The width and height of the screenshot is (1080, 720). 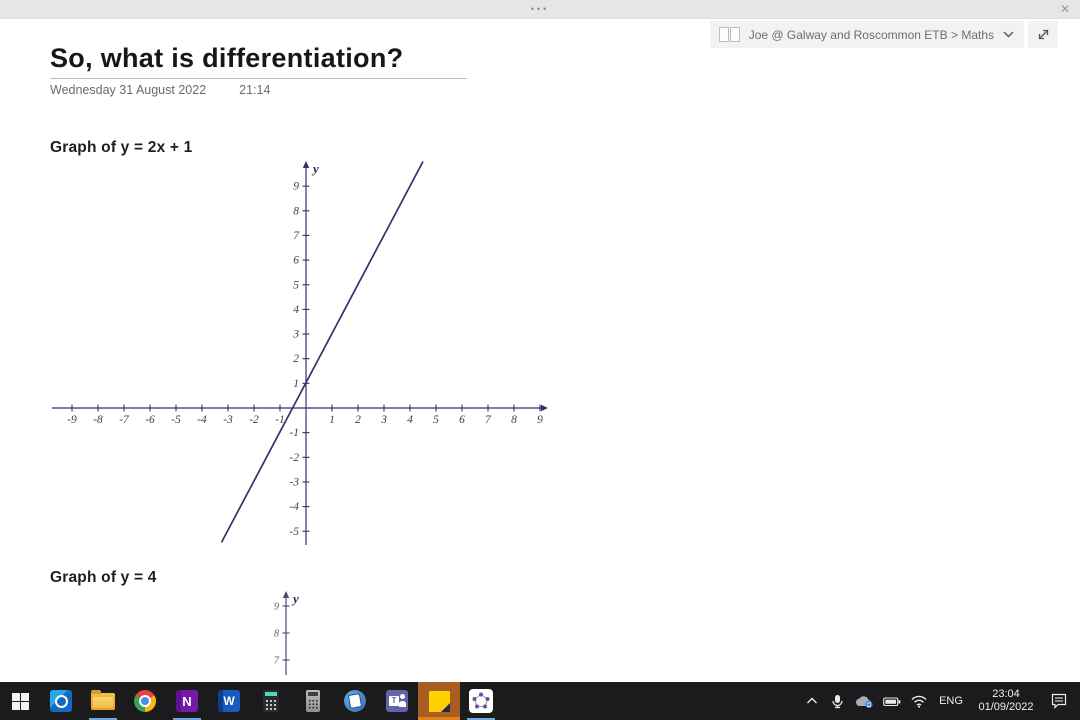 What do you see at coordinates (150, 420) in the screenshot?
I see `svg-text: -6` at bounding box center [150, 420].